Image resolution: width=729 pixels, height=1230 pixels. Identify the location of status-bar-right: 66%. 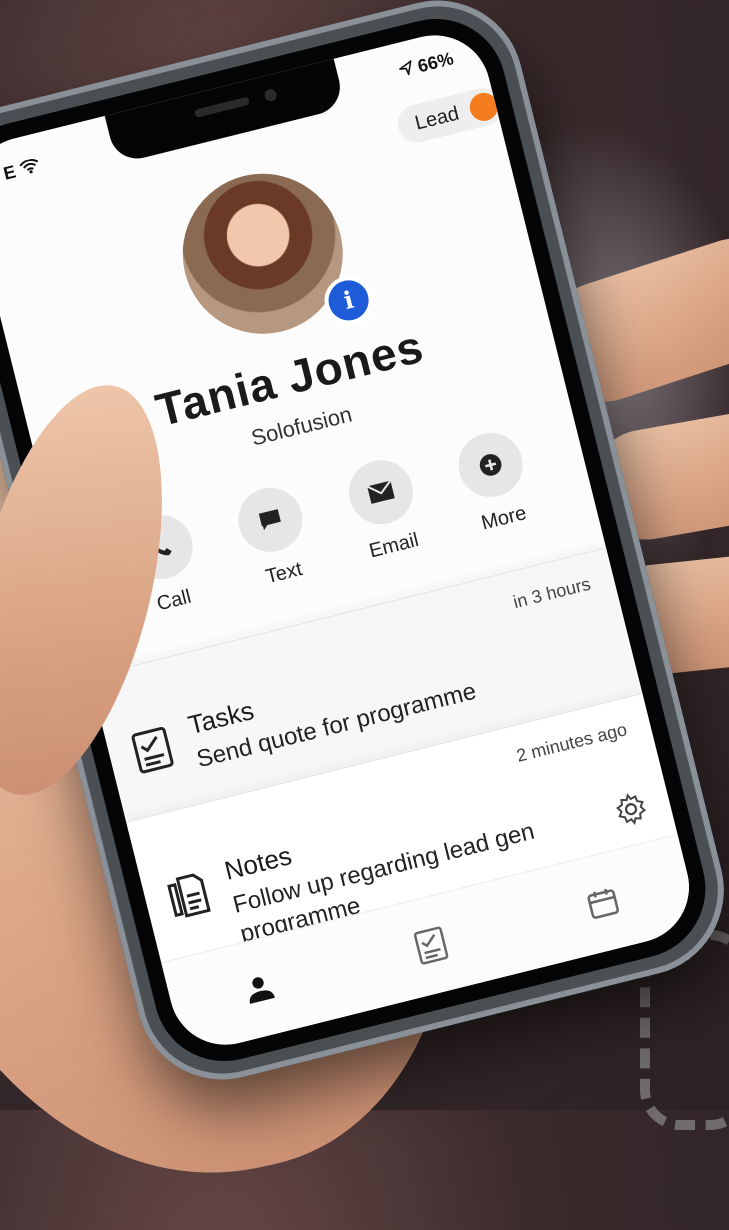
(426, 65).